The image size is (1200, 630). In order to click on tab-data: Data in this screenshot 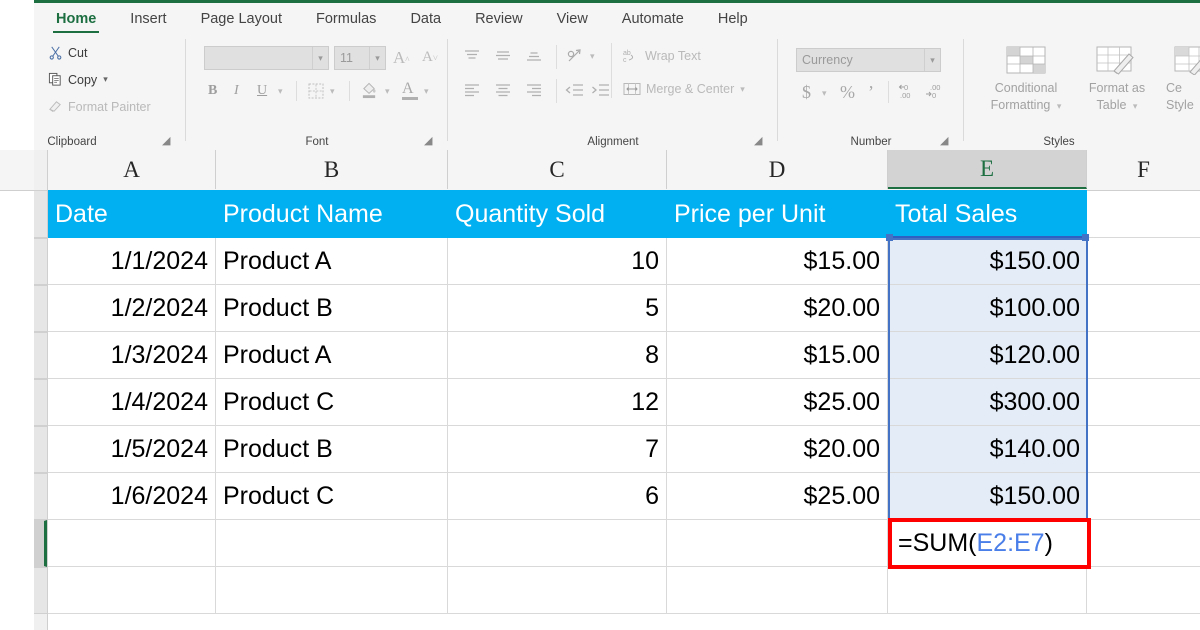, I will do `click(425, 19)`.